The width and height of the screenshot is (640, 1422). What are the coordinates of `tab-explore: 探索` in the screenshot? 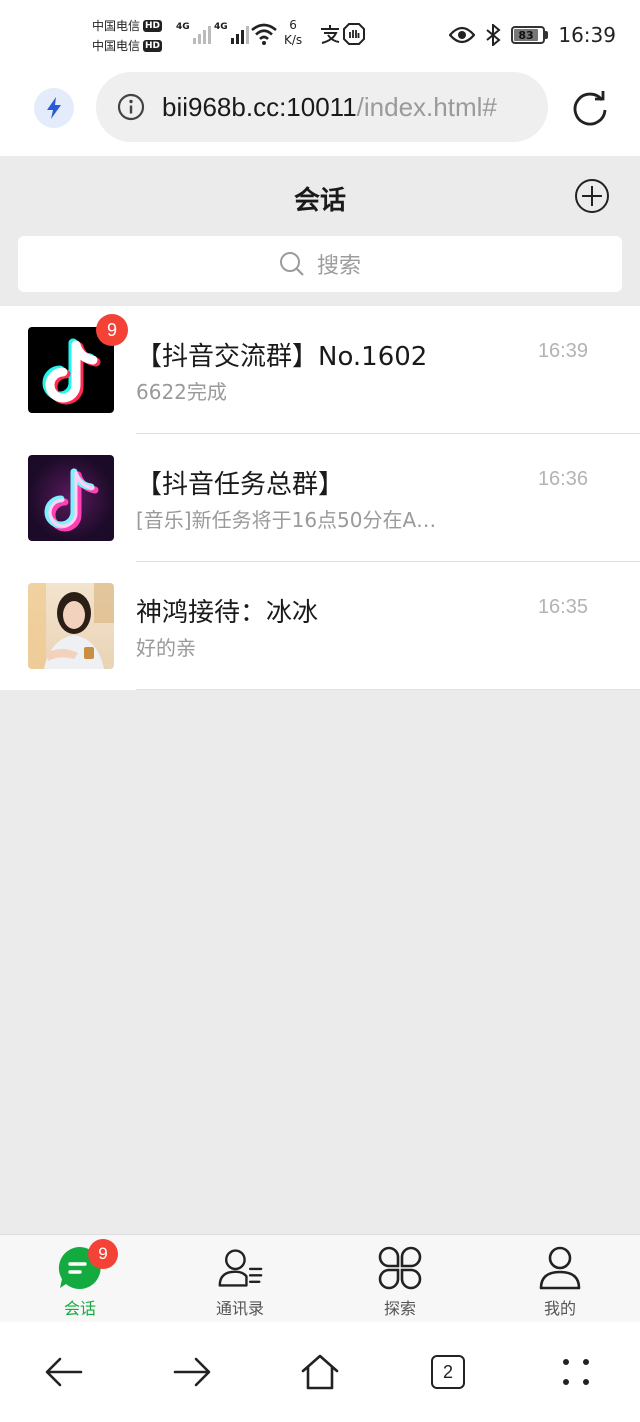 It's located at (400, 1278).